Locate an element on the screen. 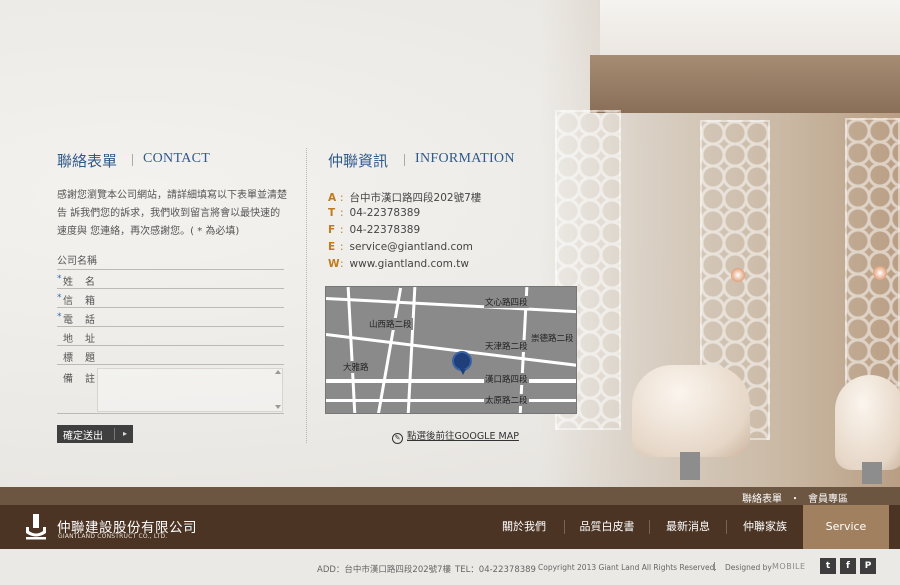  info-address: A: 台中市漢口路四段202號7樓 is located at coordinates (405, 198).